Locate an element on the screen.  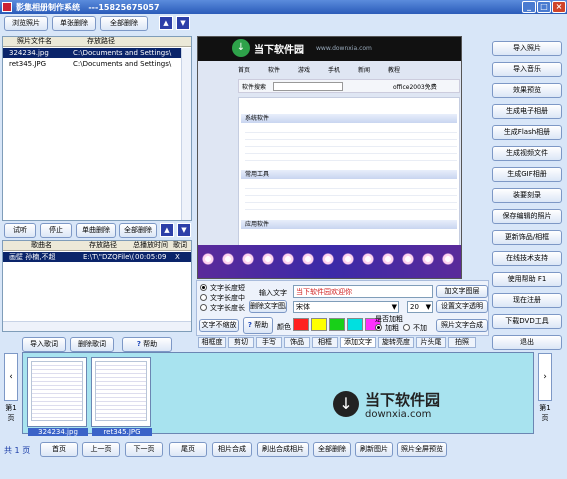
tab-intro-outro: 片头尾 is located at coordinates (431, 342).